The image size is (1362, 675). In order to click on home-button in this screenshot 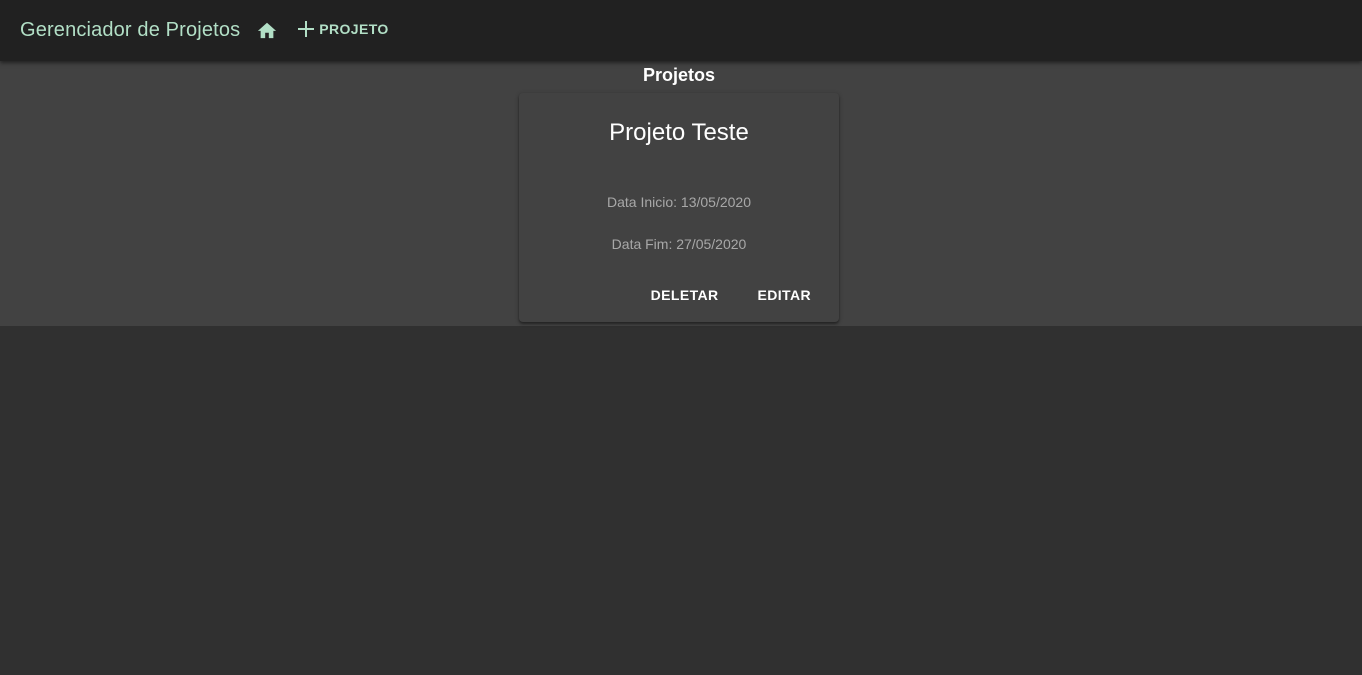, I will do `click(267, 30)`.